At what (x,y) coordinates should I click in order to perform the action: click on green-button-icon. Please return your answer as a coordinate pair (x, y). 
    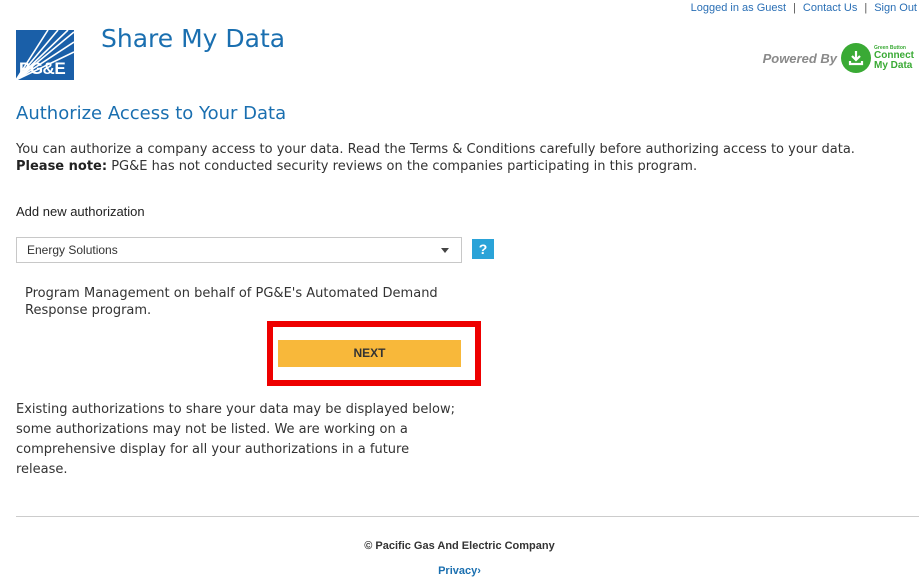
    Looking at the image, I should click on (856, 58).